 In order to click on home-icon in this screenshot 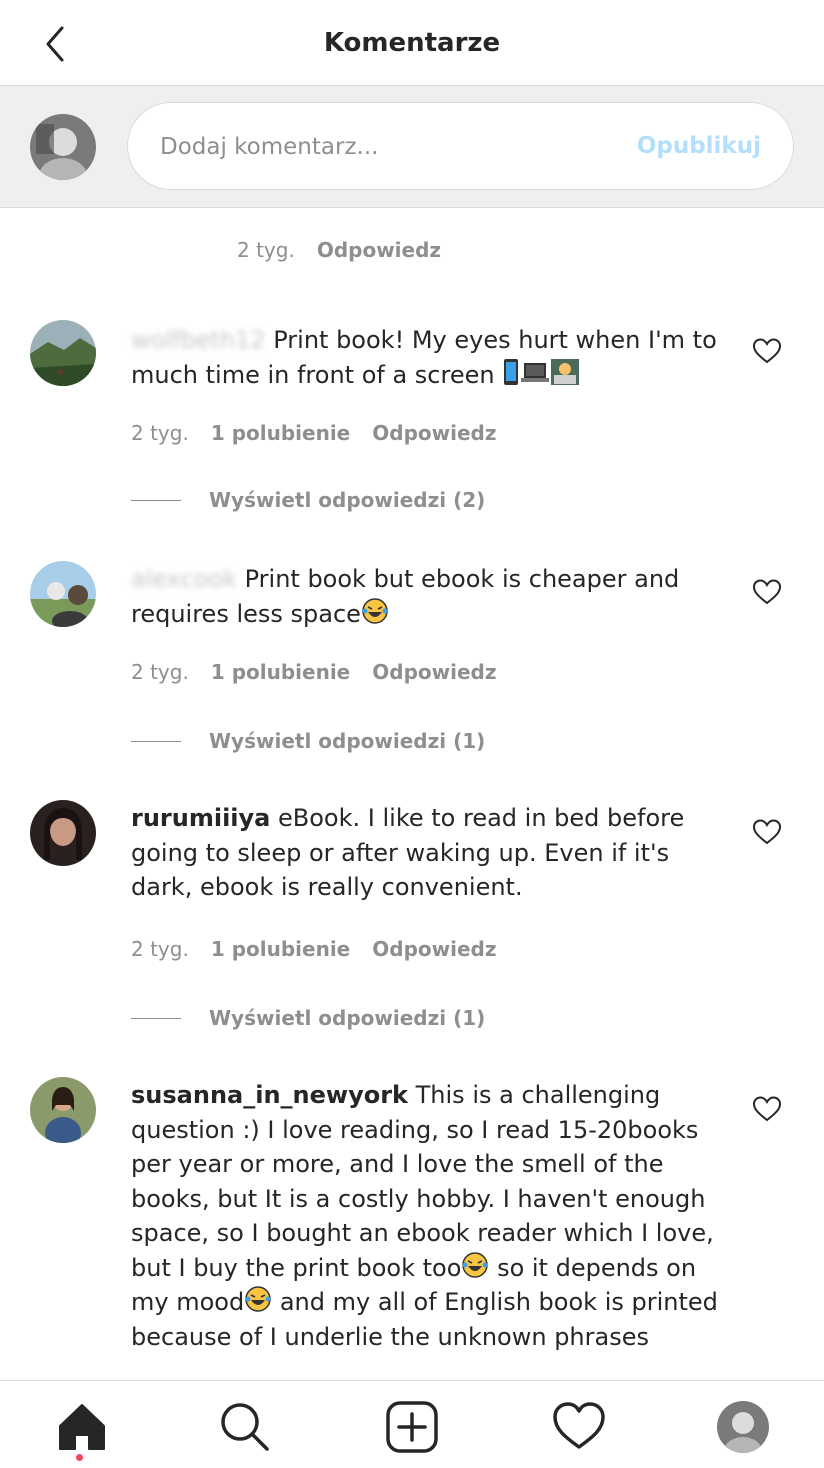, I will do `click(82, 1427)`.